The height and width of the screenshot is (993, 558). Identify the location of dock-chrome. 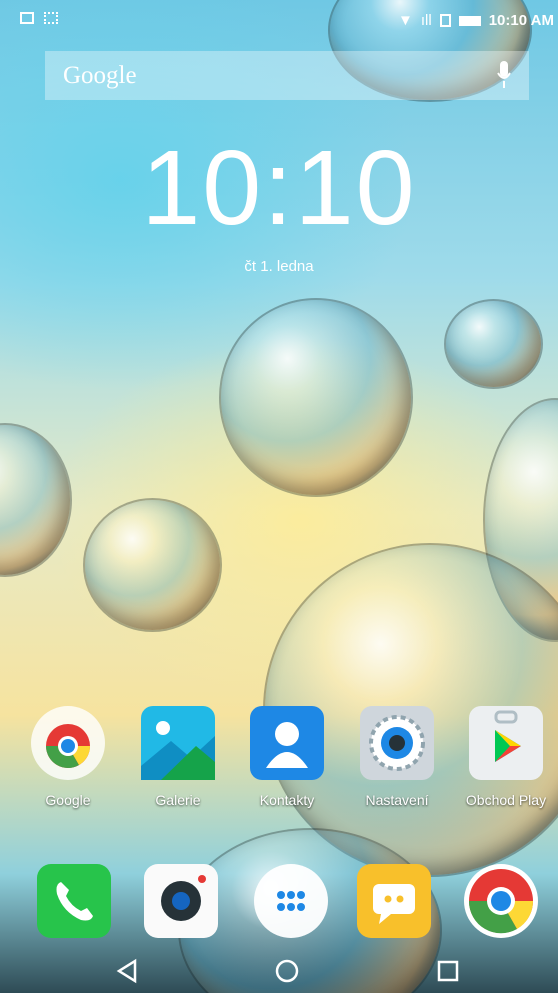
(501, 901).